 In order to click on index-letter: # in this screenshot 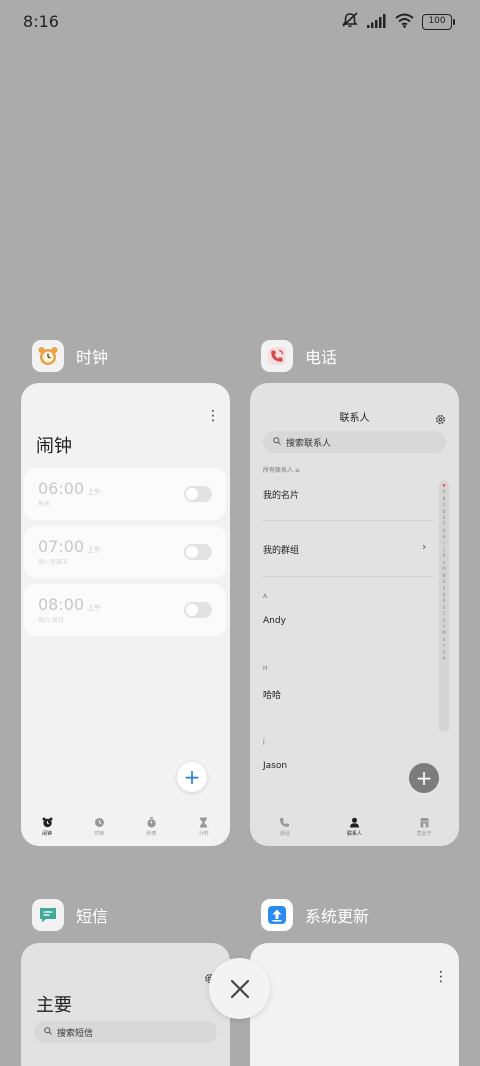, I will do `click(443, 659)`.